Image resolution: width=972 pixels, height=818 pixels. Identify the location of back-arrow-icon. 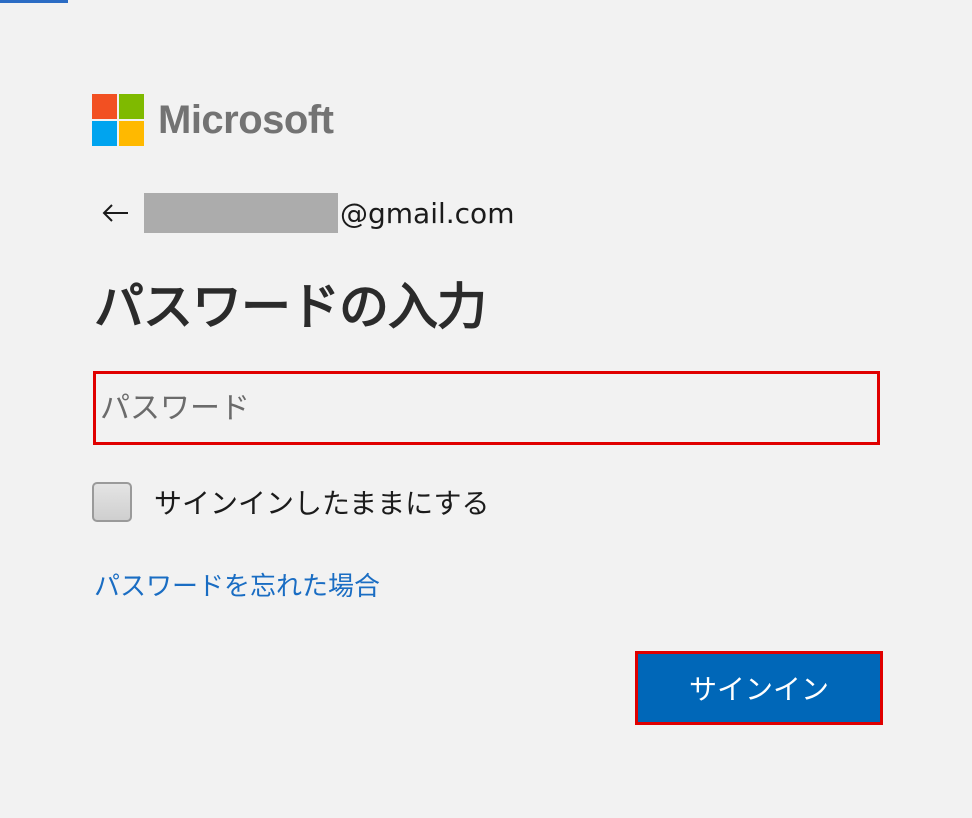
(116, 213).